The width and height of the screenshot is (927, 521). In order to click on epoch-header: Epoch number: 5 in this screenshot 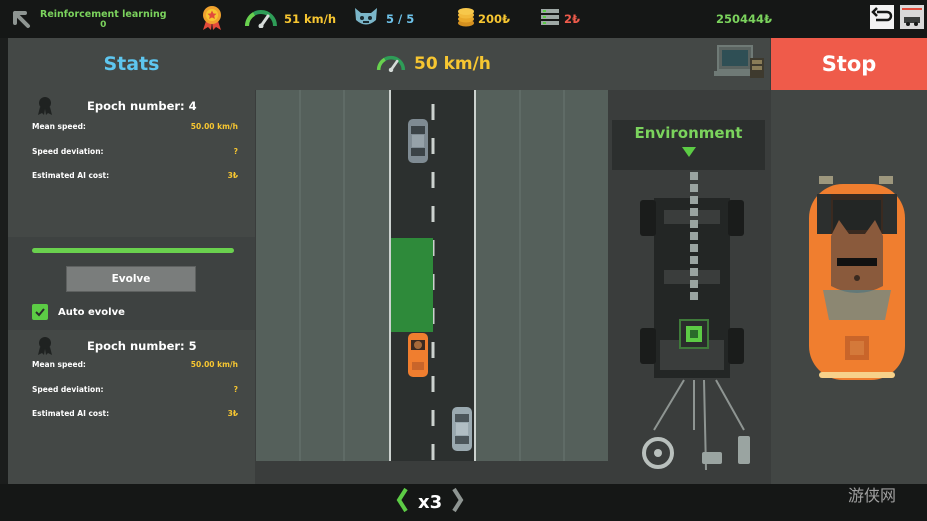, I will do `click(131, 345)`.